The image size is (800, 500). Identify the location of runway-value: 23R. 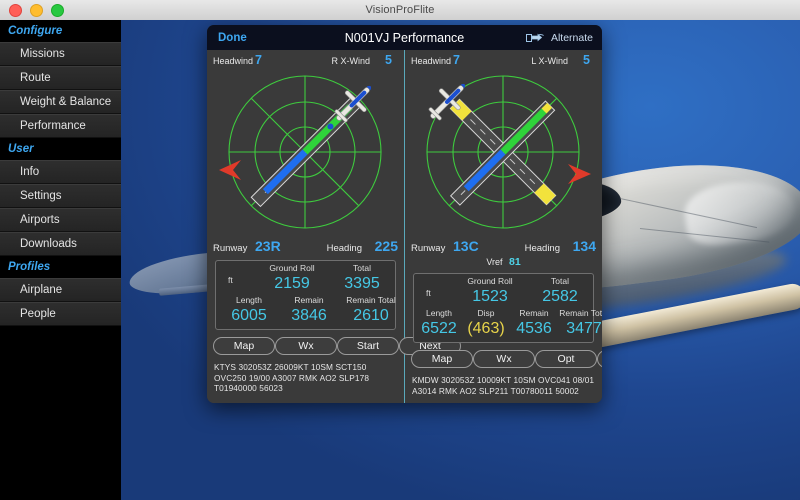
(268, 246).